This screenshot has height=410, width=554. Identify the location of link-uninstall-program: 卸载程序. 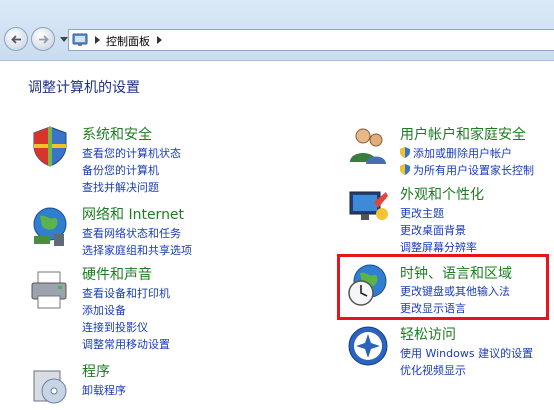
(104, 390).